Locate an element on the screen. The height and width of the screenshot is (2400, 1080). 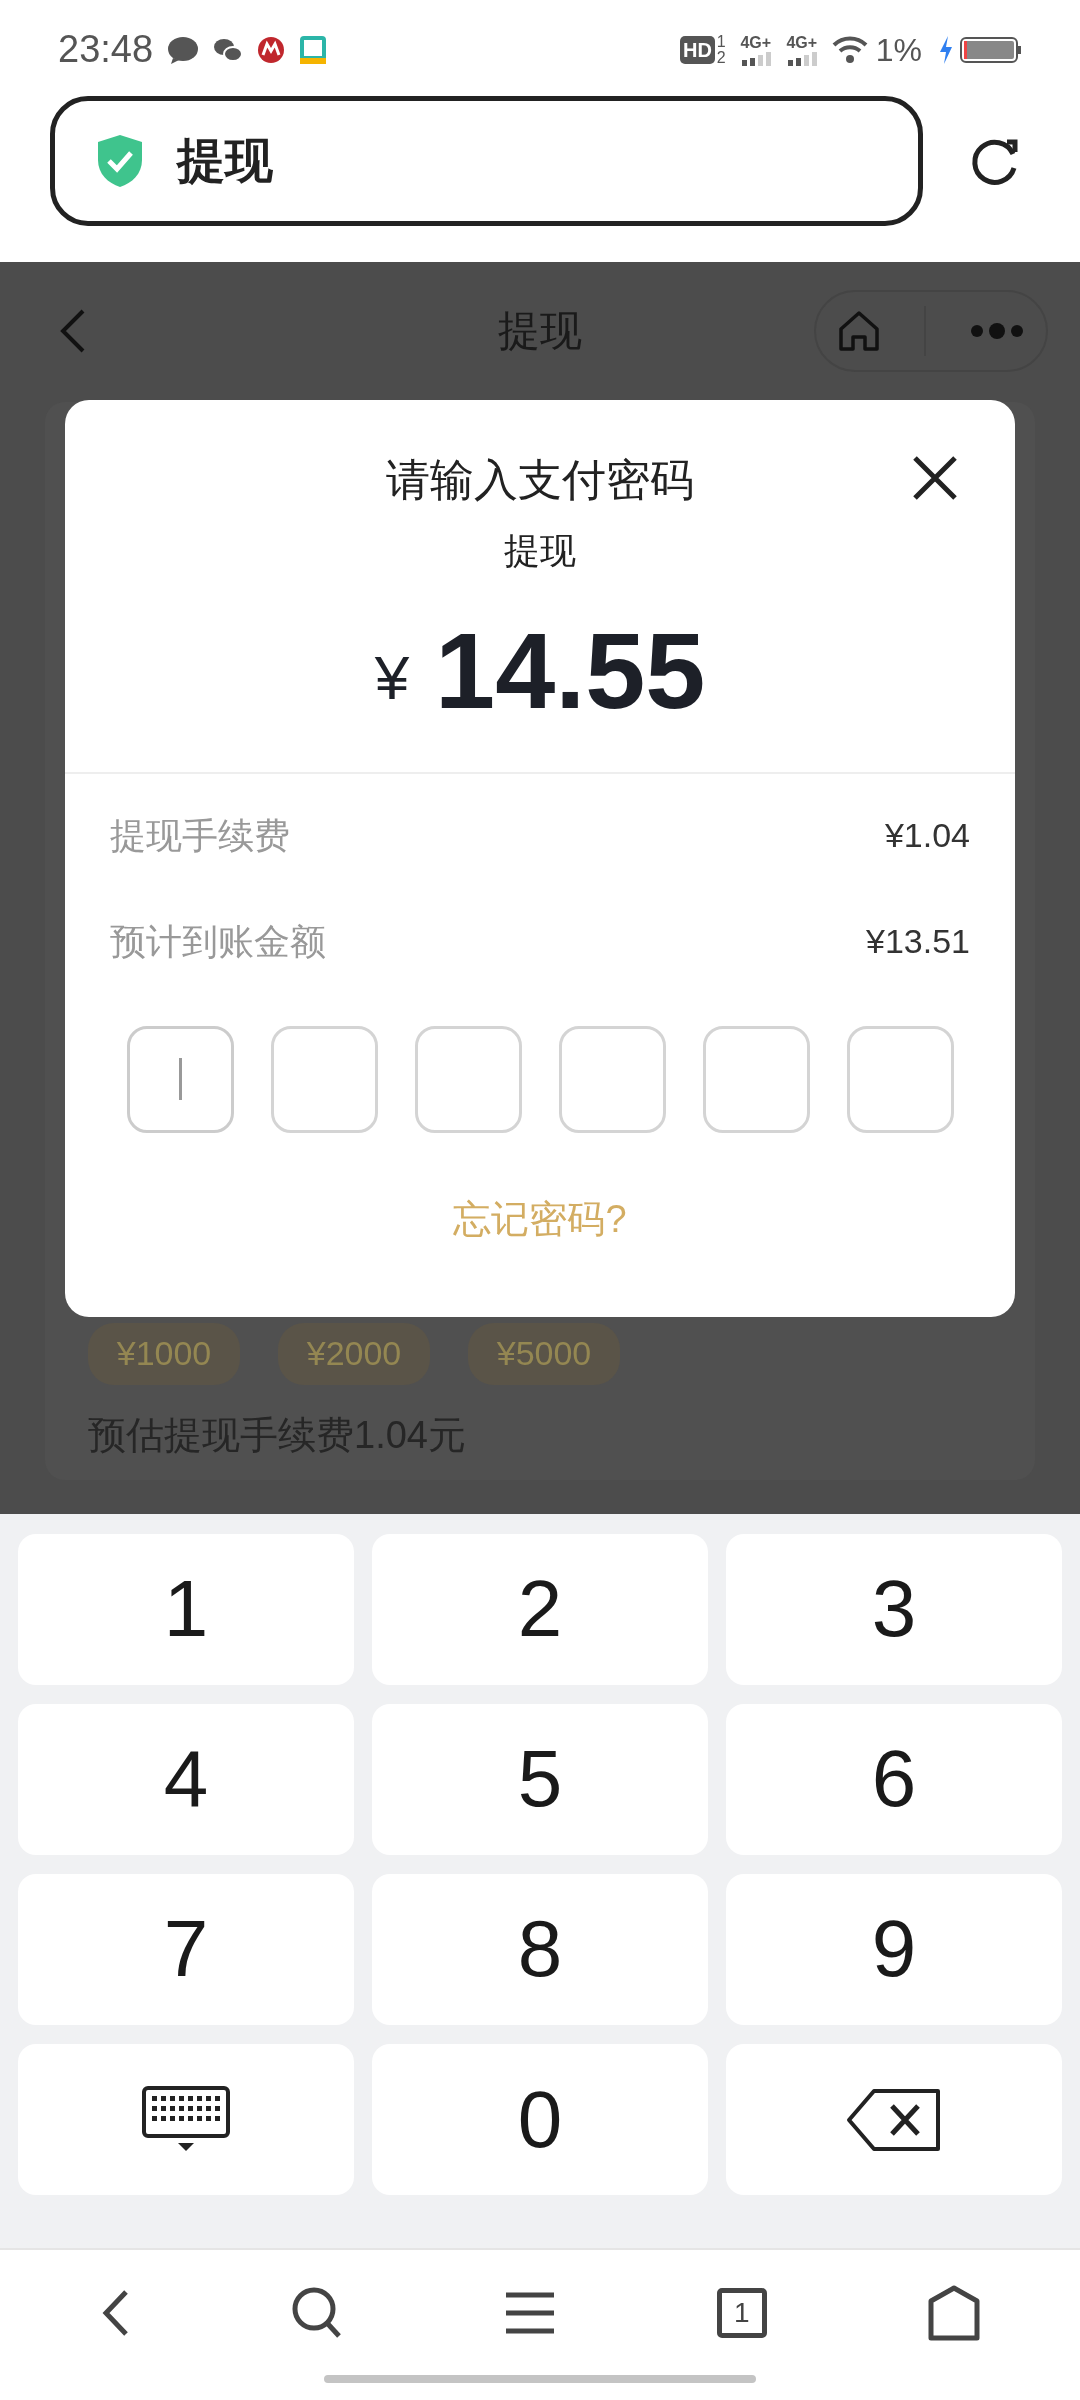
digit-key: 1 is located at coordinates (186, 1609).